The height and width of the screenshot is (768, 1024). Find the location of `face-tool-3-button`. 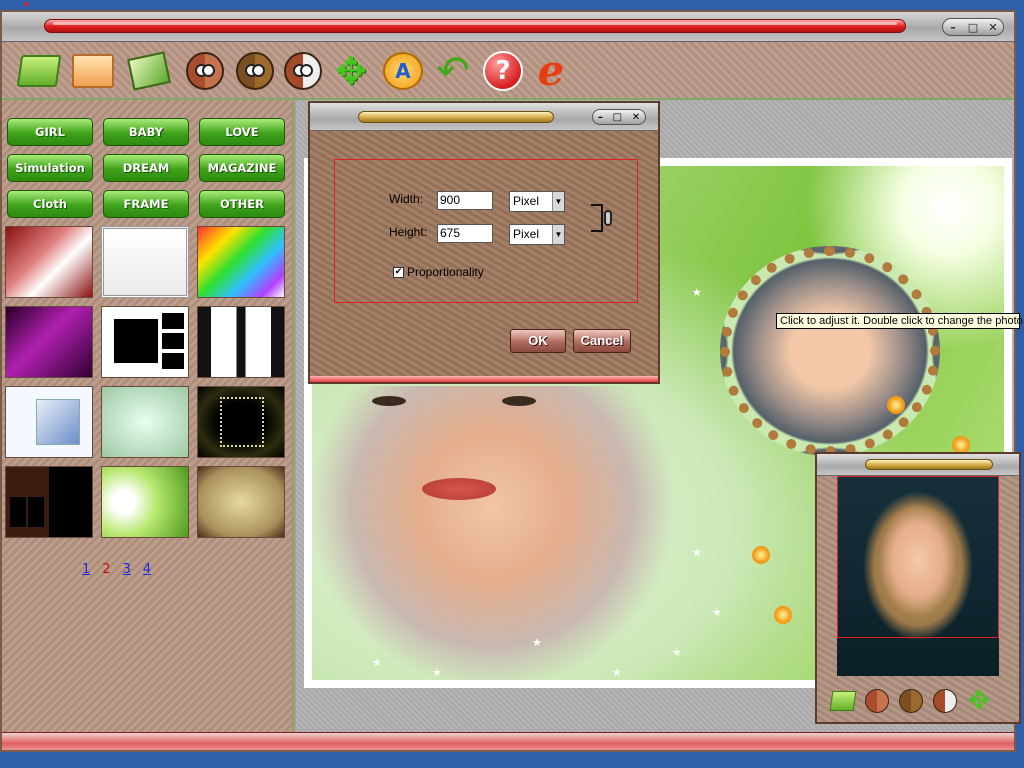

face-tool-3-button is located at coordinates (303, 71).